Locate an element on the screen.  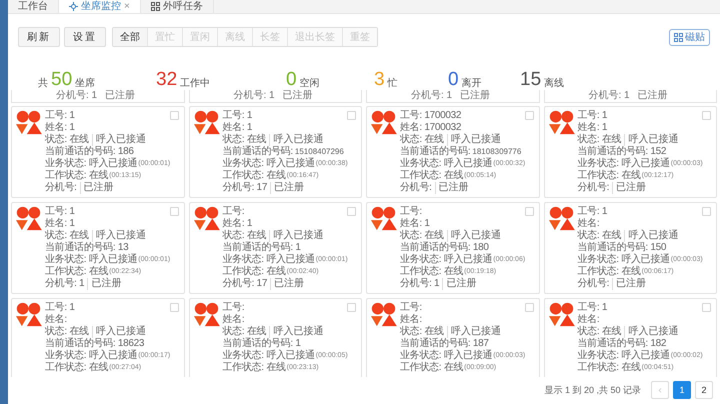
stat-value: 32 is located at coordinates (167, 80).